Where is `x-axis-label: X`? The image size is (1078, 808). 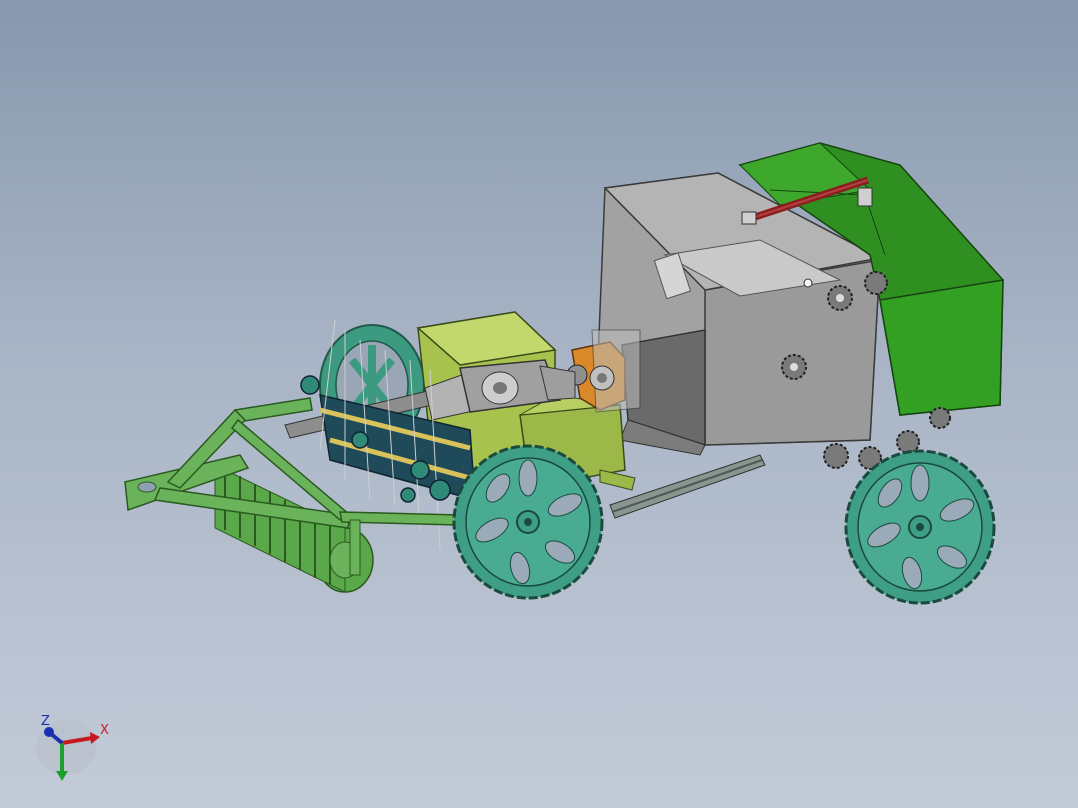 x-axis-label: X is located at coordinates (104, 730).